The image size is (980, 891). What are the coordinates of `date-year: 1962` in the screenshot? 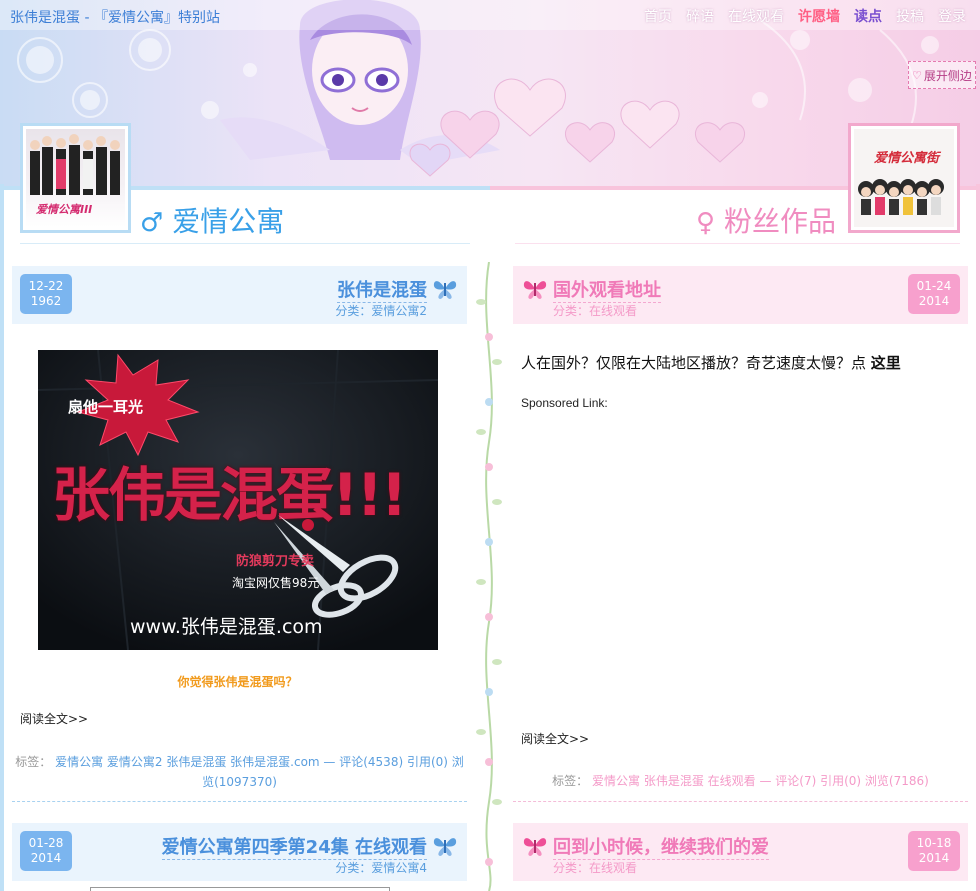 It's located at (46, 301).